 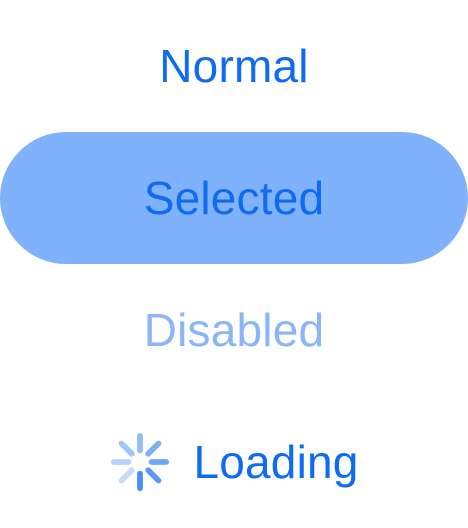 I want to click on loading-button-label: Loading, so click(x=276, y=462).